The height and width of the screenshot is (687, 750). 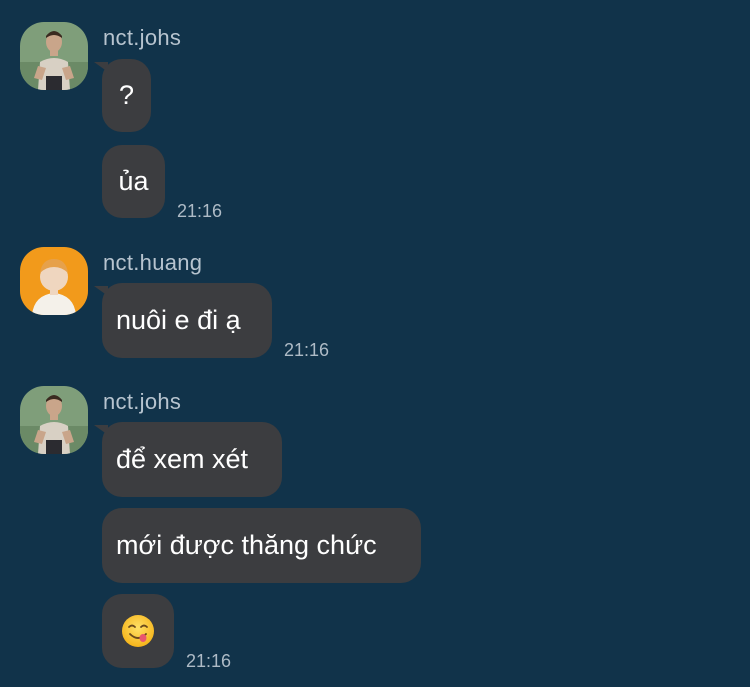 What do you see at coordinates (246, 545) in the screenshot?
I see `message-text: mới được thăng chức` at bounding box center [246, 545].